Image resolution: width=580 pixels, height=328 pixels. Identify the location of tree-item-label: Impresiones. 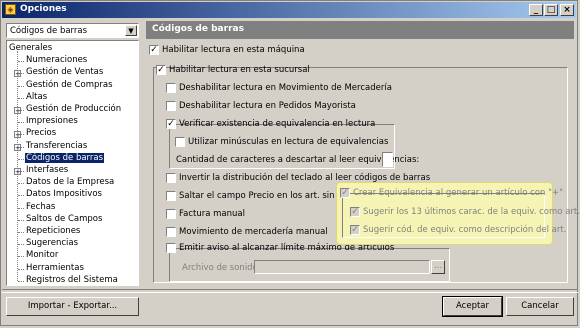
(52, 121).